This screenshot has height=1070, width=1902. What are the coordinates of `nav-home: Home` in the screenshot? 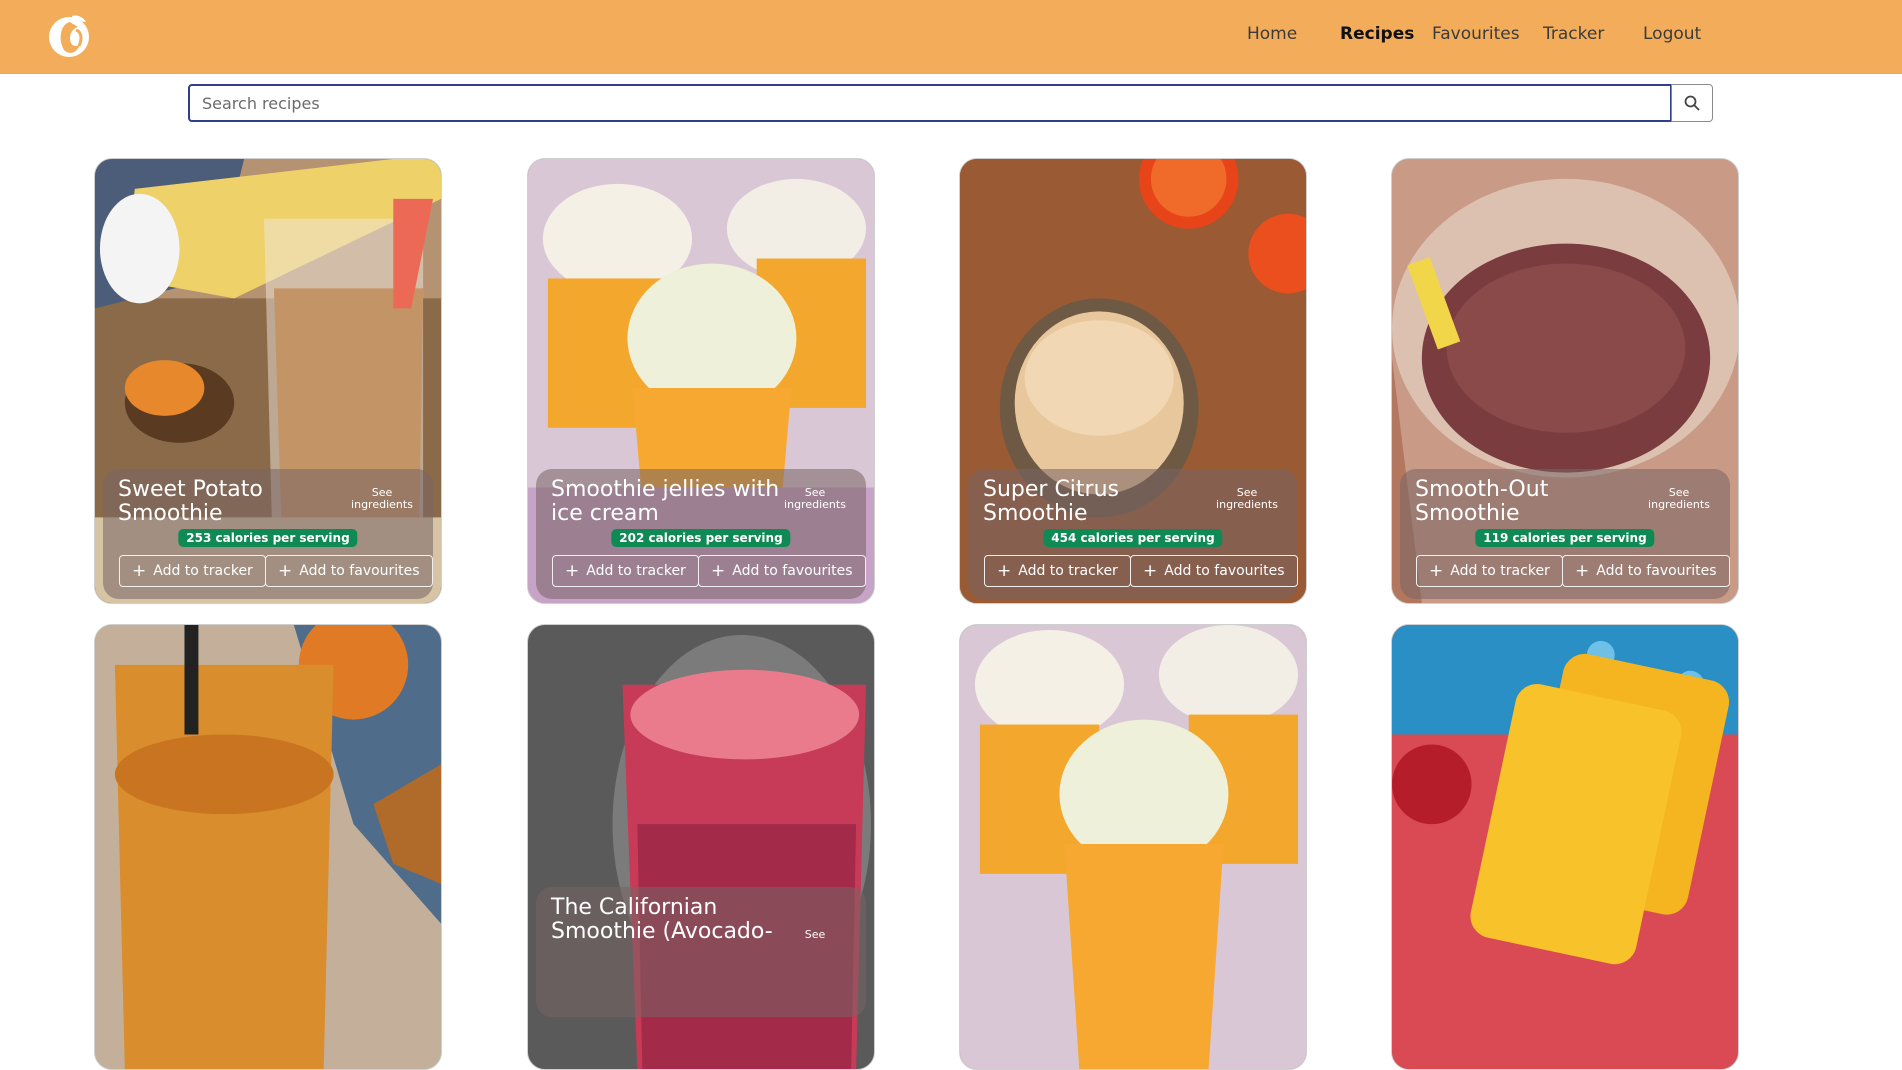 It's located at (1272, 34).